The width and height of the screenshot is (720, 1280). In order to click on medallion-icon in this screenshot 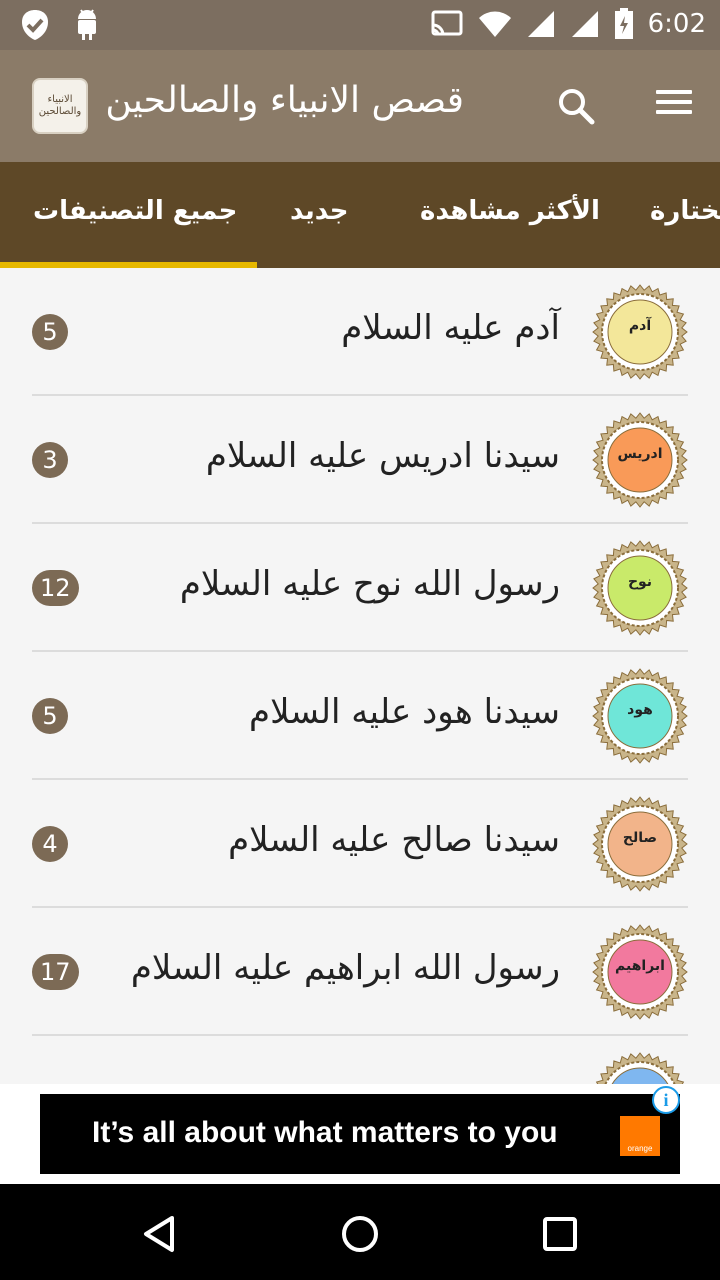, I will do `click(640, 1068)`.